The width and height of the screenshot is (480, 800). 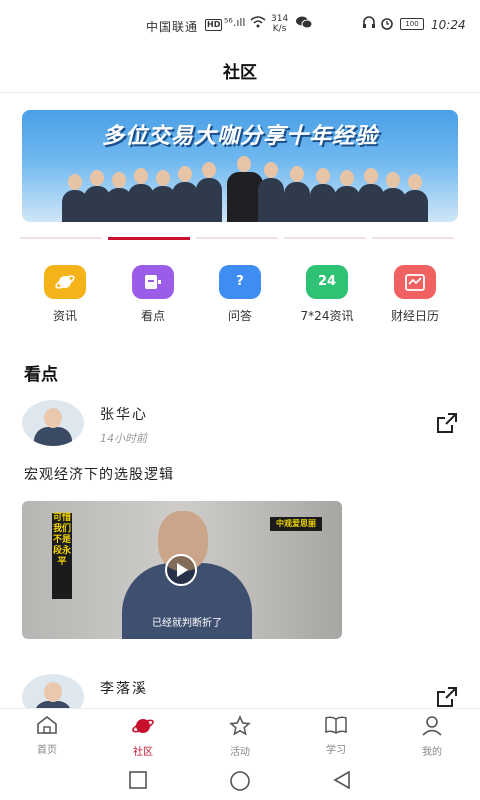 I want to click on tab-1: 社区, so click(x=143, y=736).